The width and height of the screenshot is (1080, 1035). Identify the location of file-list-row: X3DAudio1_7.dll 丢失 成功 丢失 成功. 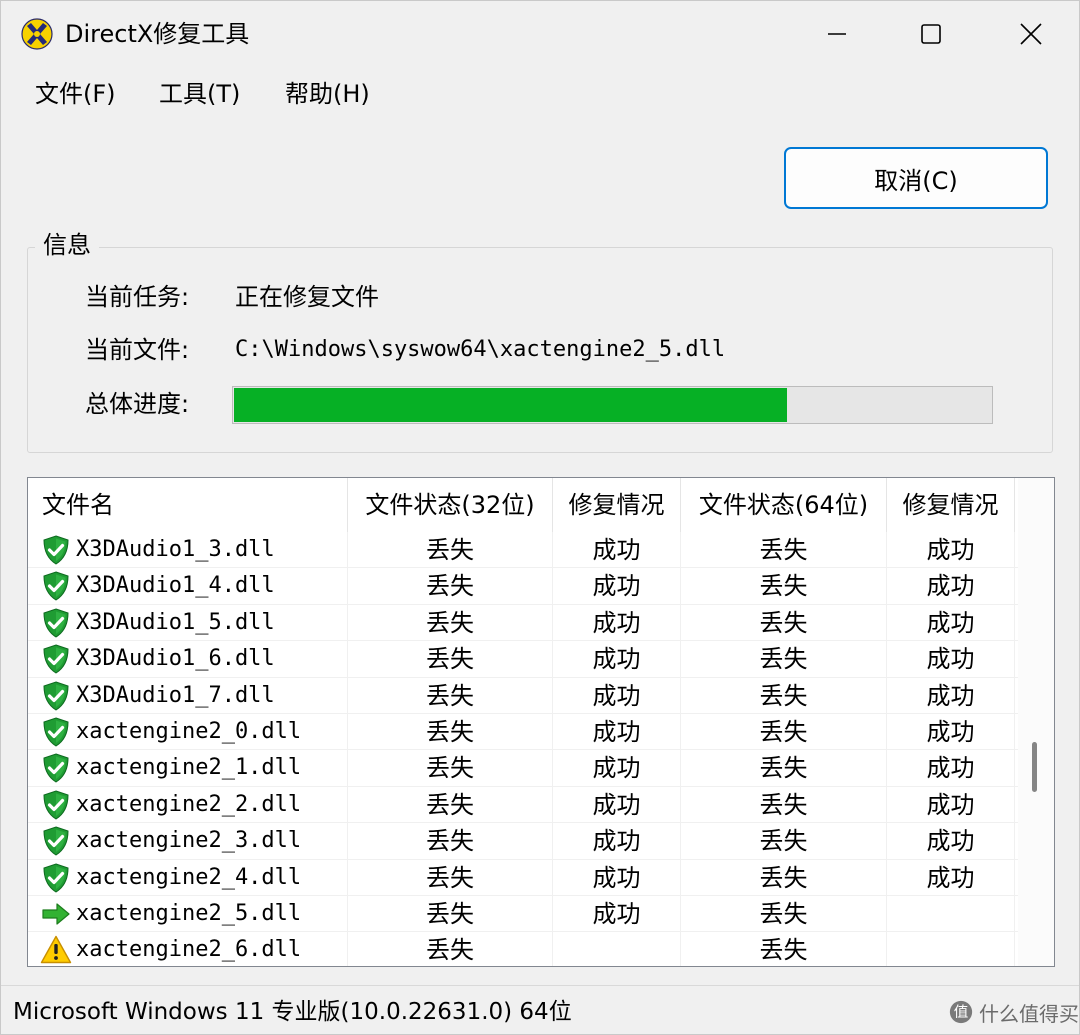
(523, 695).